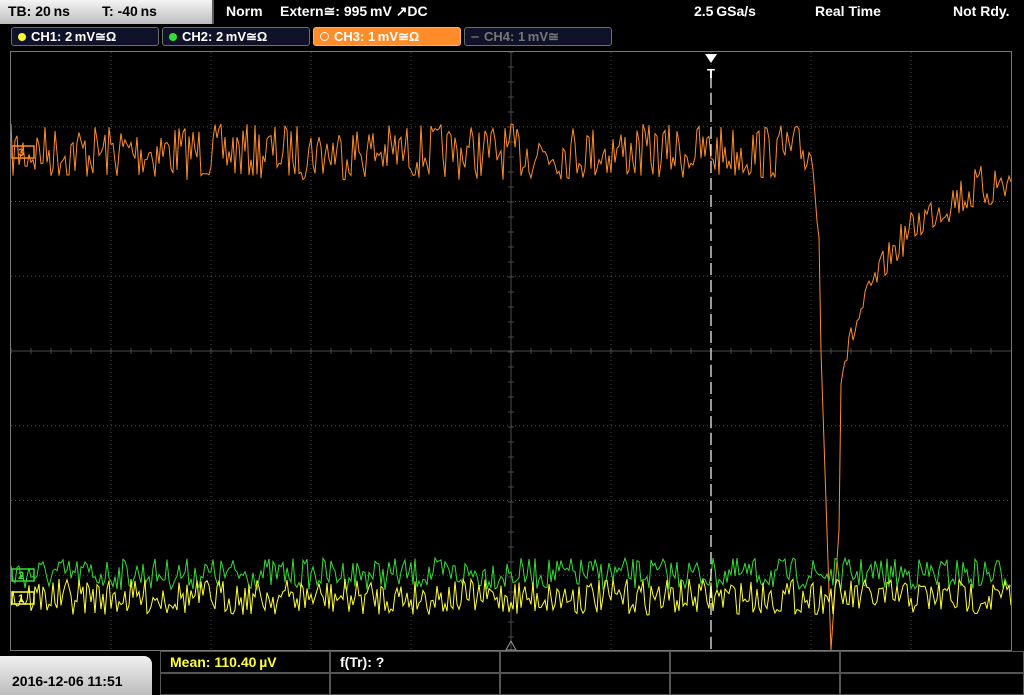  Describe the element at coordinates (475, 37) in the screenshot. I see `ch4-disabled-dash-icon` at that location.